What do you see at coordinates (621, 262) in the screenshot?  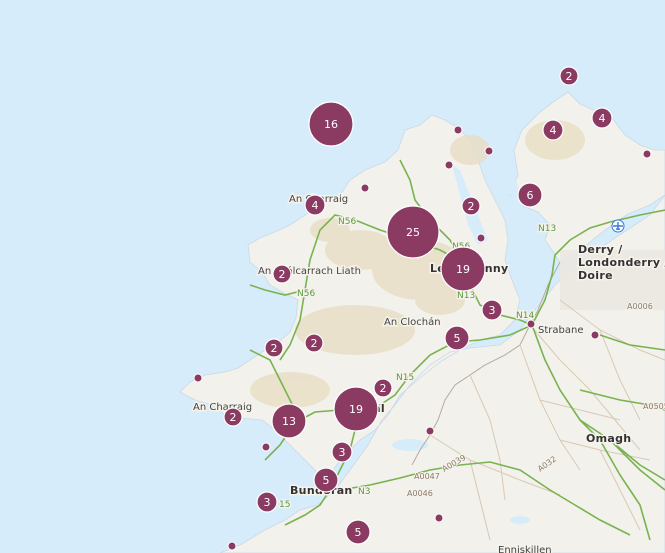 I see `place-label: Londonderry /` at bounding box center [621, 262].